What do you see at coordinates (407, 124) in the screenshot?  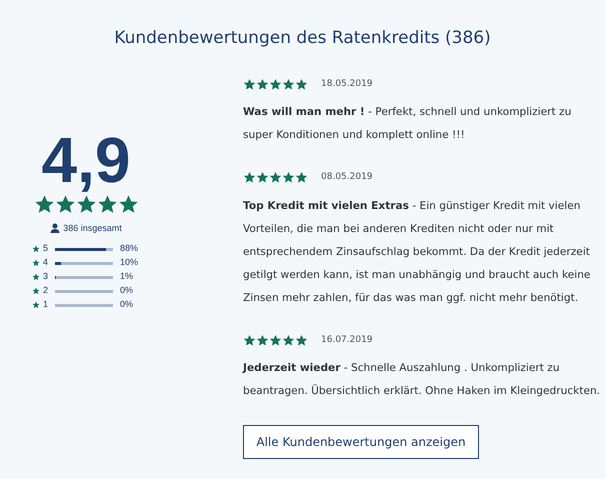 I see `review-text: Was will man mehr ! - Perfekt, schnell und unkompliziert zu super Konditionen und komplett online !!!` at bounding box center [407, 124].